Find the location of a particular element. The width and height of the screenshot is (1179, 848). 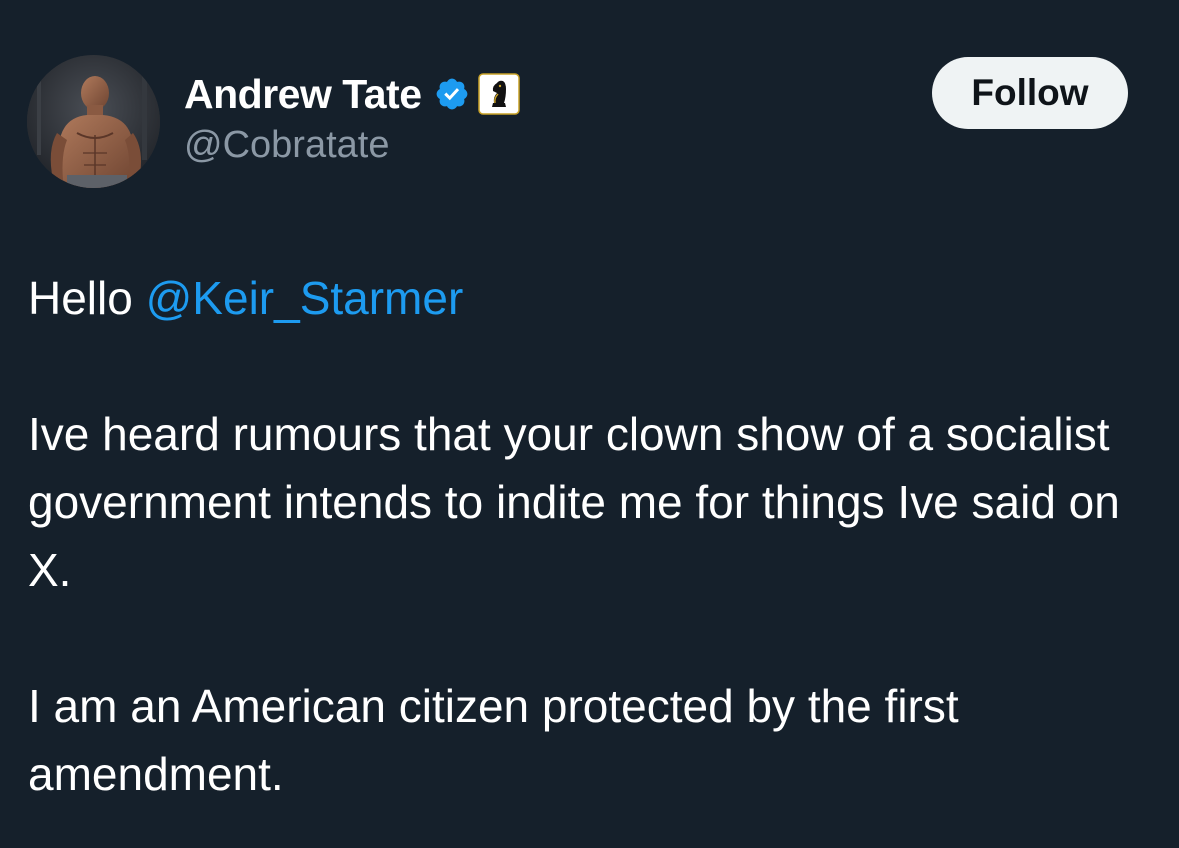

avatar-image is located at coordinates (93, 121).